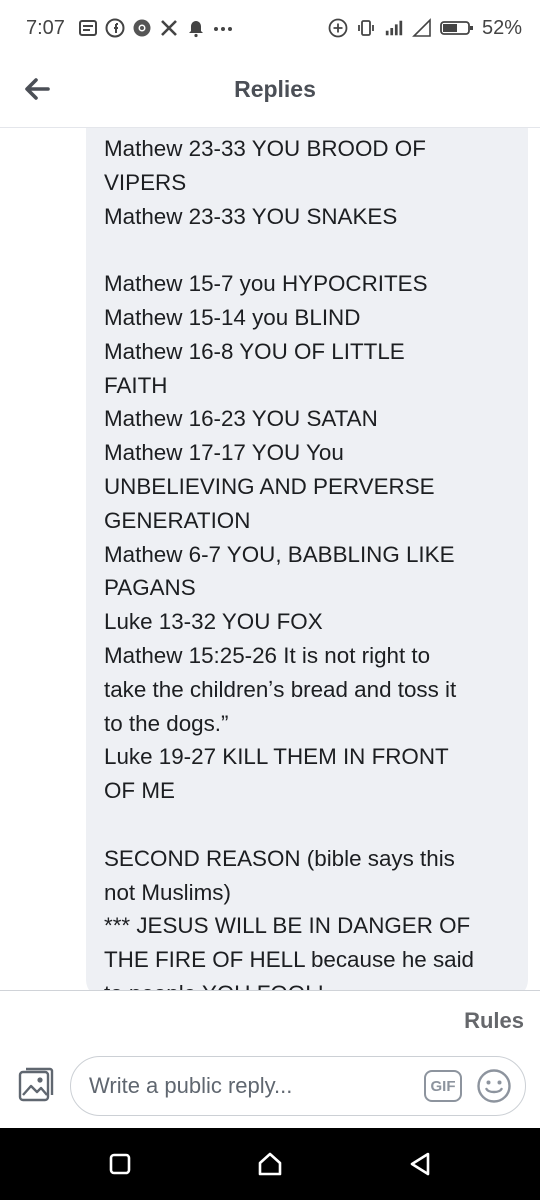 Image resolution: width=540 pixels, height=1200 pixels. Describe the element at coordinates (115, 28) in the screenshot. I see `facebook-icon` at that location.